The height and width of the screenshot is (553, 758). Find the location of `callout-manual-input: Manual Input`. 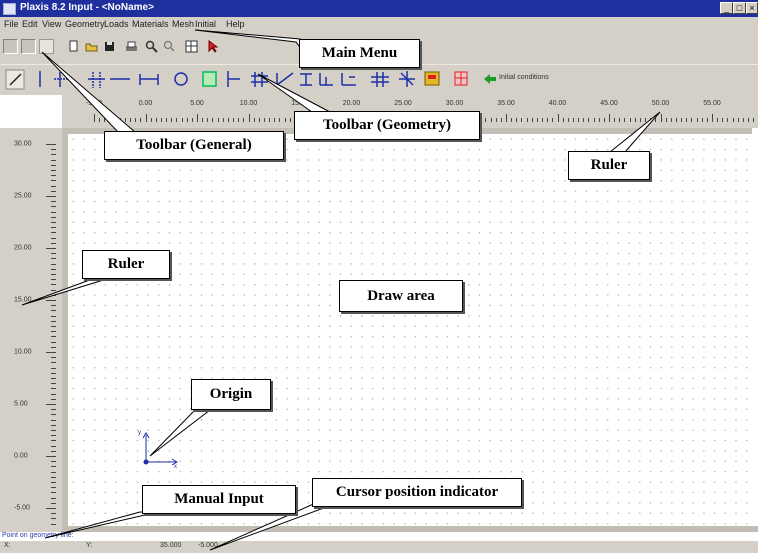

callout-manual-input: Manual Input is located at coordinates (219, 499).